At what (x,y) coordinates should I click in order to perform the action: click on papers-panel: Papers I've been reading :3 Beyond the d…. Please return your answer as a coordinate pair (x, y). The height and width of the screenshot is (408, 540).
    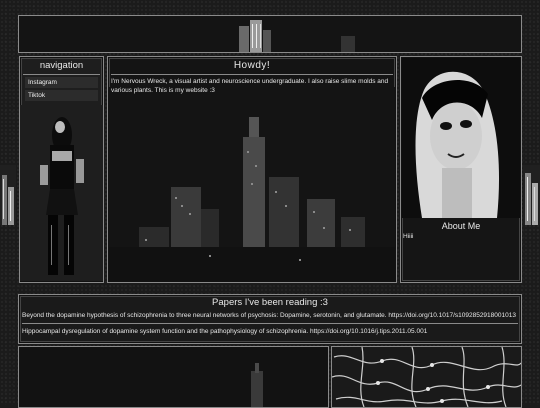
    Looking at the image, I should click on (270, 319).